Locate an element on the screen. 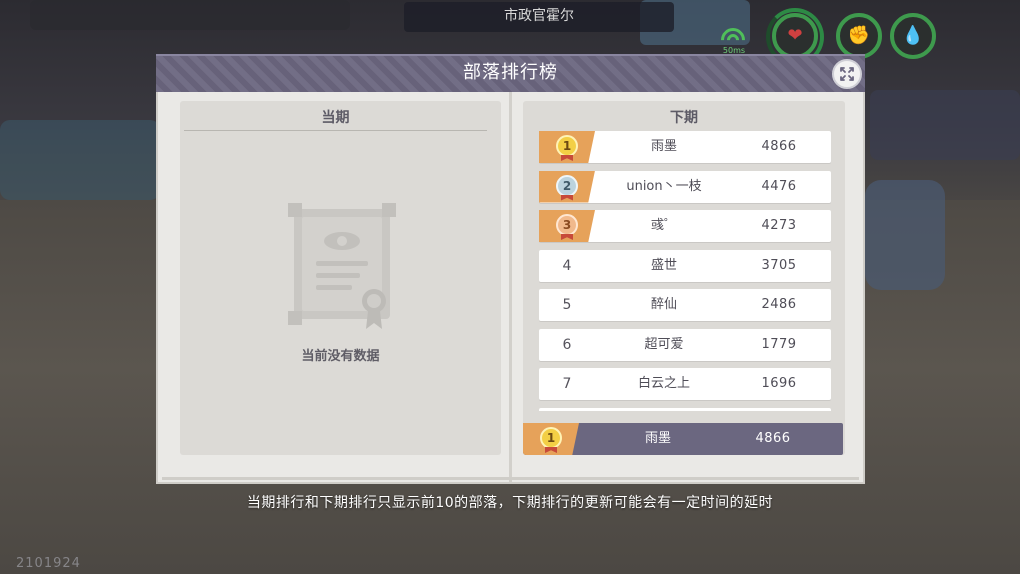 The height and width of the screenshot is (574, 1020). rank-row: 2 union丶一枝 4476 is located at coordinates (685, 186).